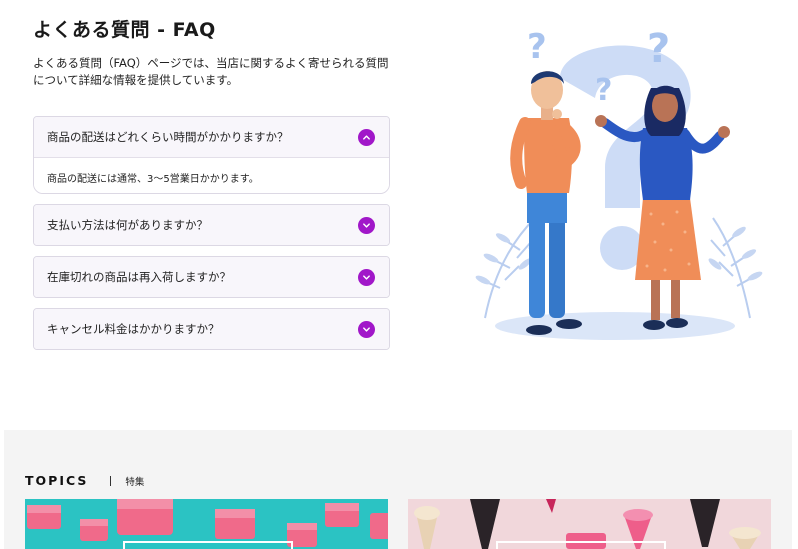 The height and width of the screenshot is (549, 798). I want to click on topics-title: TOPICS, so click(57, 480).